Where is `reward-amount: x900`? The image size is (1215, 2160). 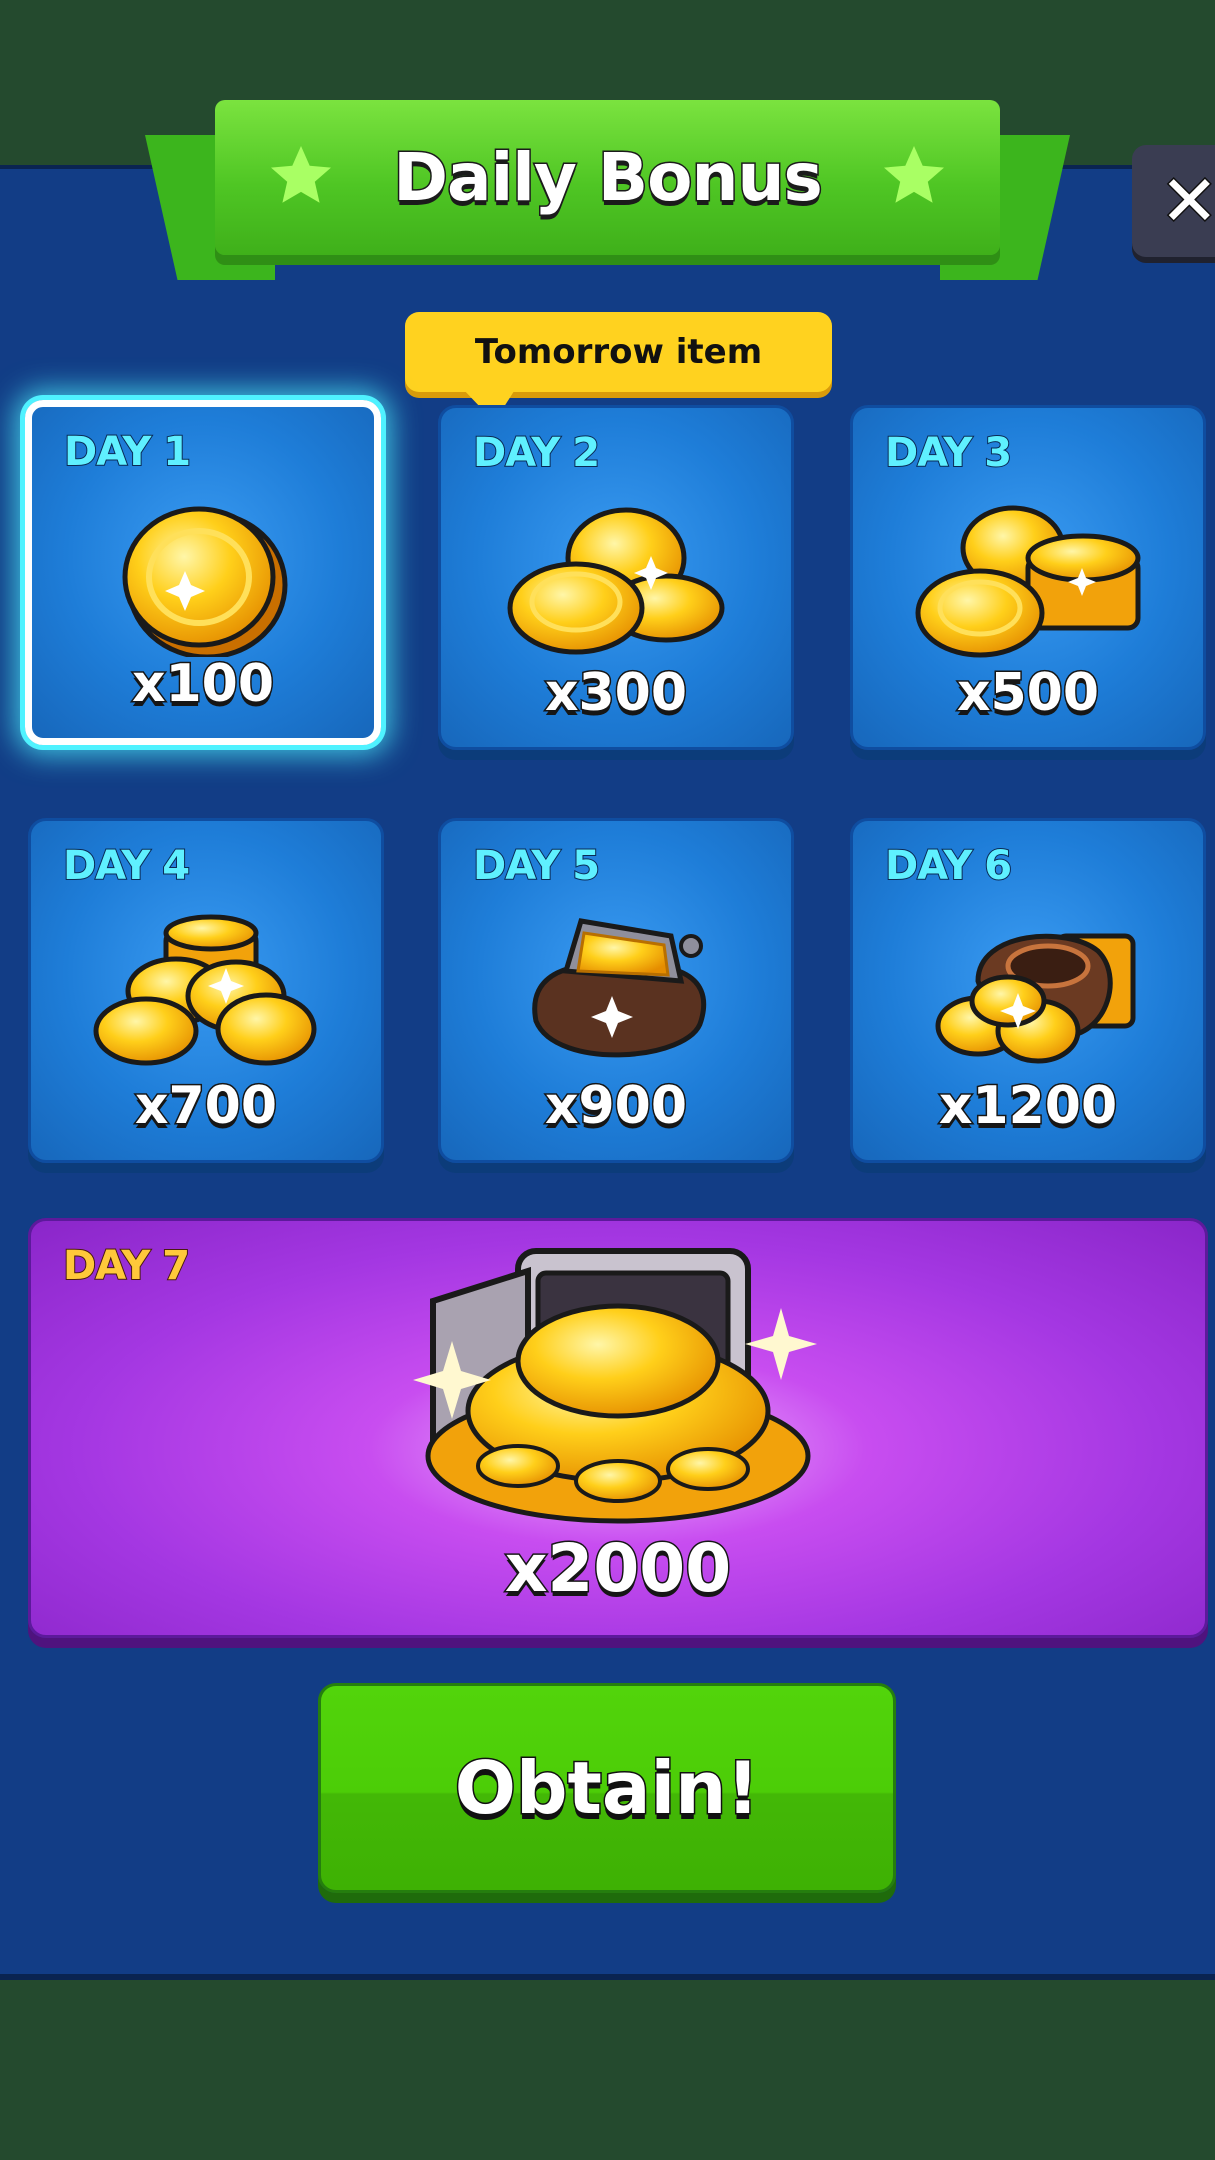
reward-amount: x900 is located at coordinates (615, 1106).